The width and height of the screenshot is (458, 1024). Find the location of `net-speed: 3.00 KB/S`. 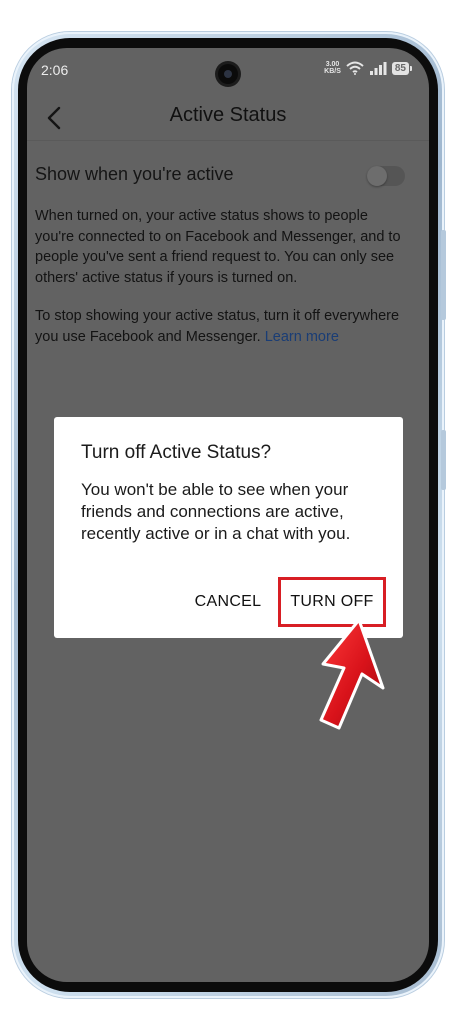

net-speed: 3.00 KB/S is located at coordinates (332, 68).